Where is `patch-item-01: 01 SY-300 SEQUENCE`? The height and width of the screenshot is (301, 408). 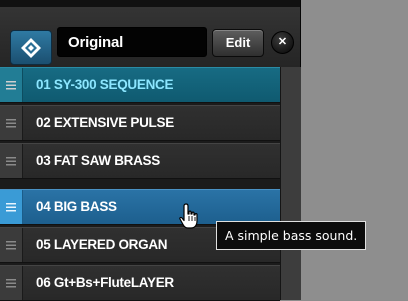 patch-item-01: 01 SY-300 SEQUENCE is located at coordinates (140, 85).